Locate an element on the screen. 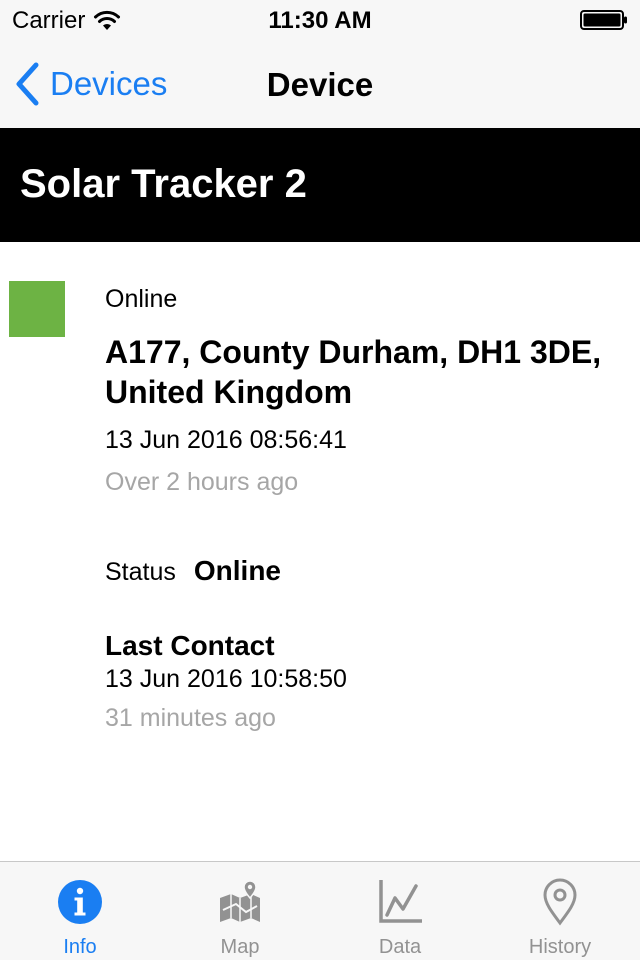  tab-bar: Info Map Data History is located at coordinates (320, 910).